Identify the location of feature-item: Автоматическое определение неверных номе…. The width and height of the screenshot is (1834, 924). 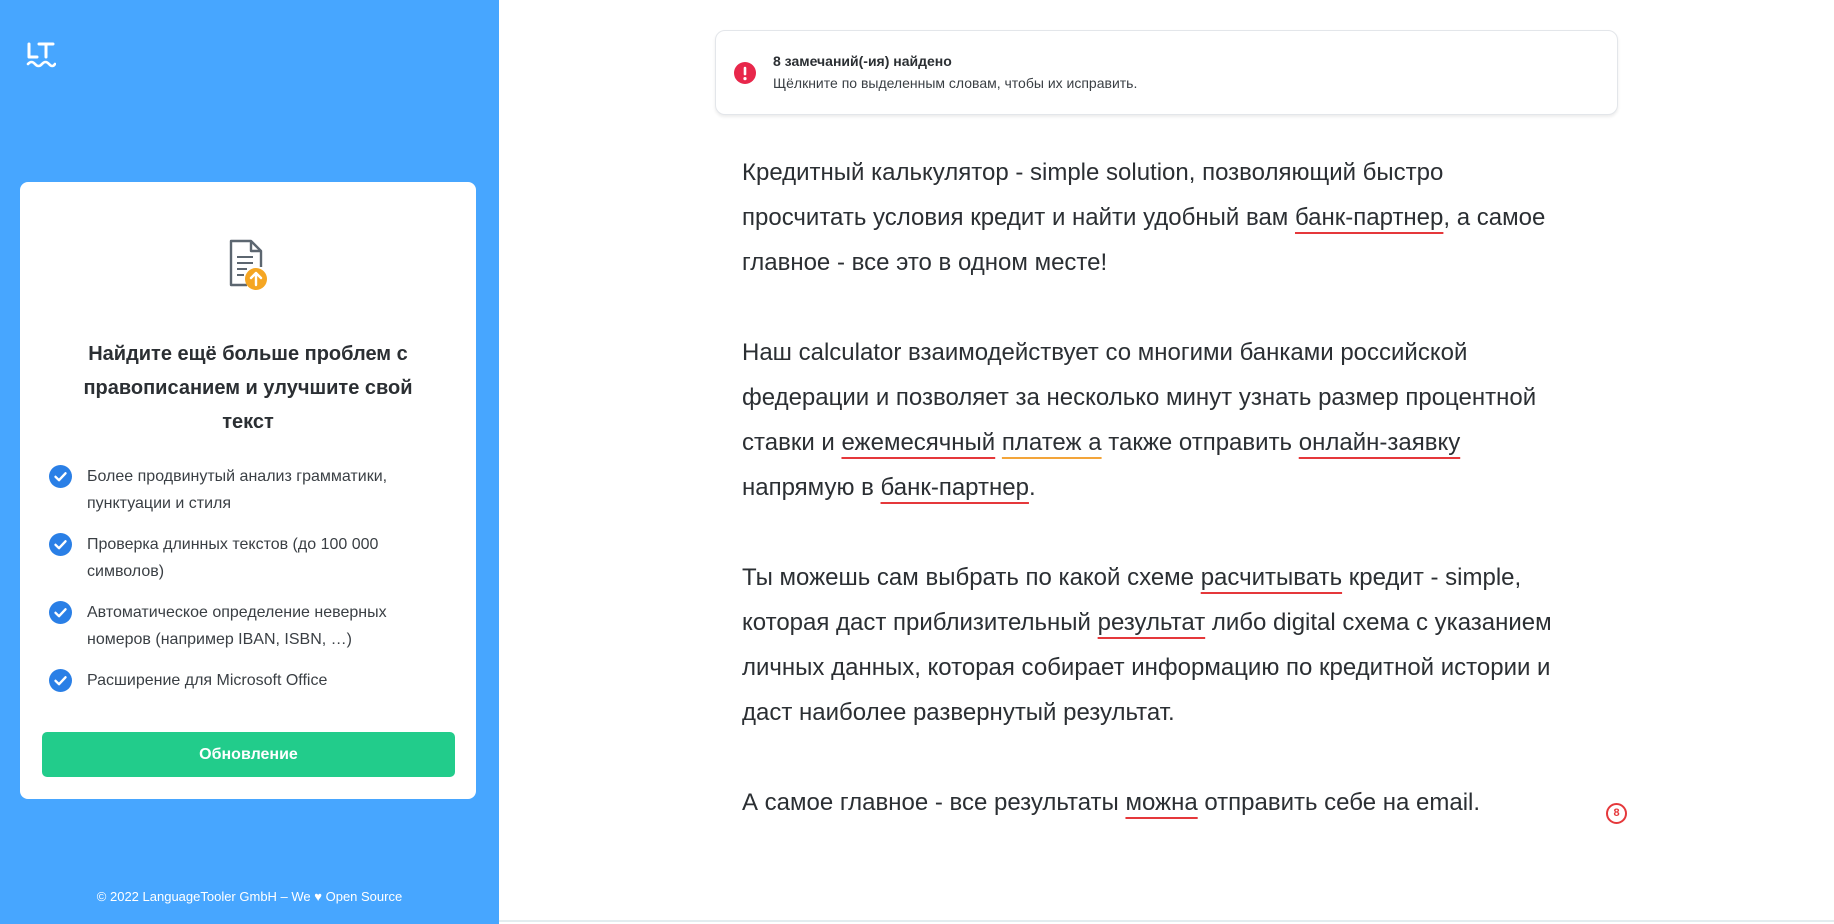
(249, 626).